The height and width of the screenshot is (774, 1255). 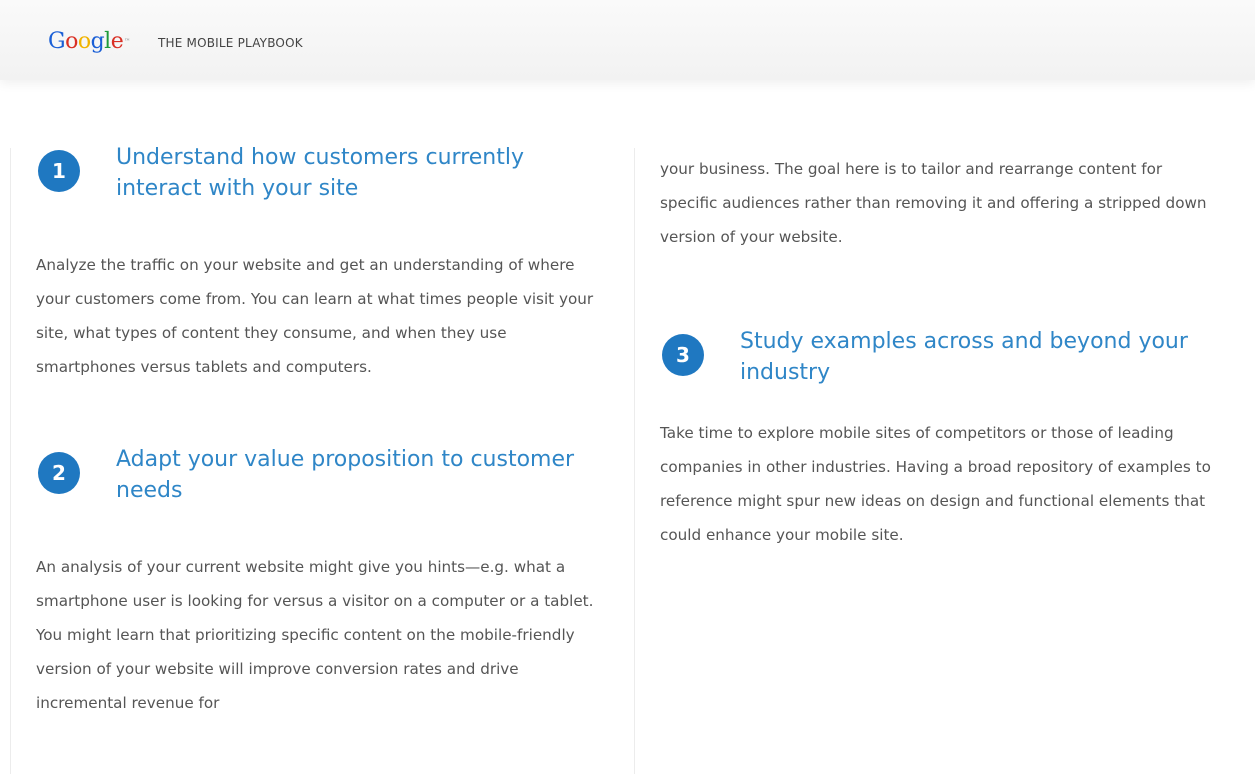 I want to click on logo-letter: e, so click(x=117, y=41).